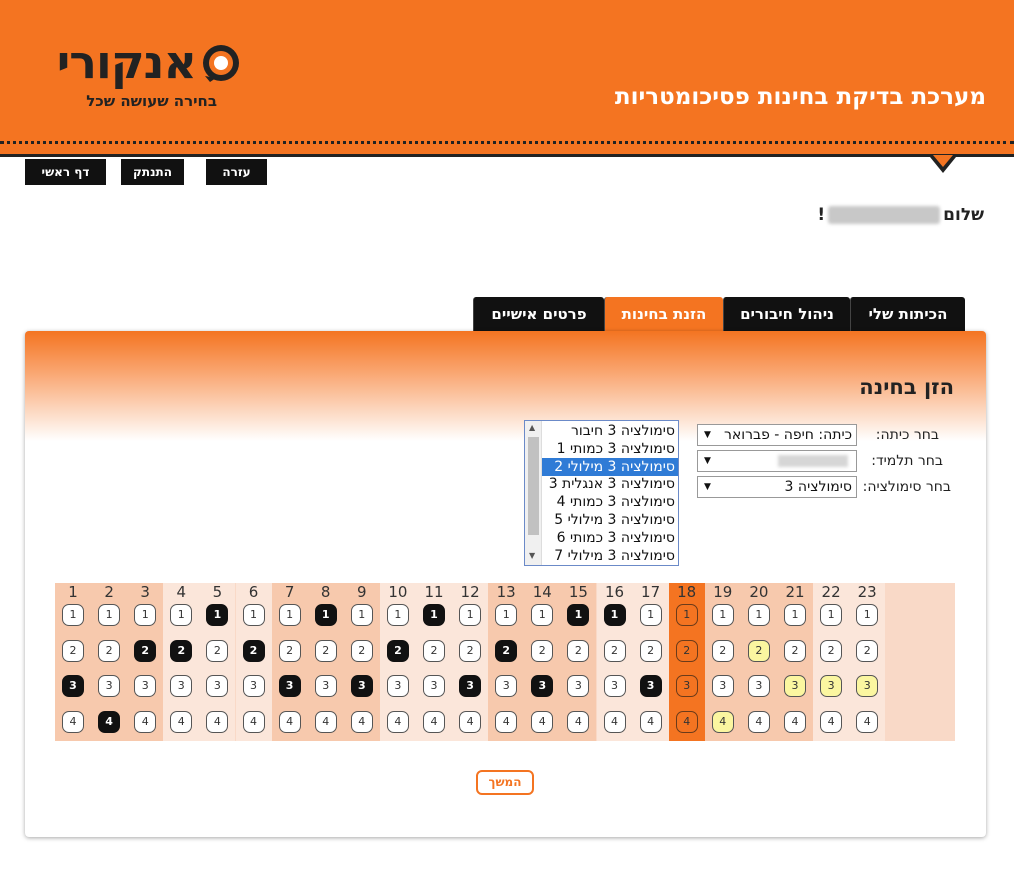 Image resolution: width=1014 pixels, height=894 pixels. What do you see at coordinates (532, 427) in the screenshot?
I see `scroll-up-icon: ▲` at bounding box center [532, 427].